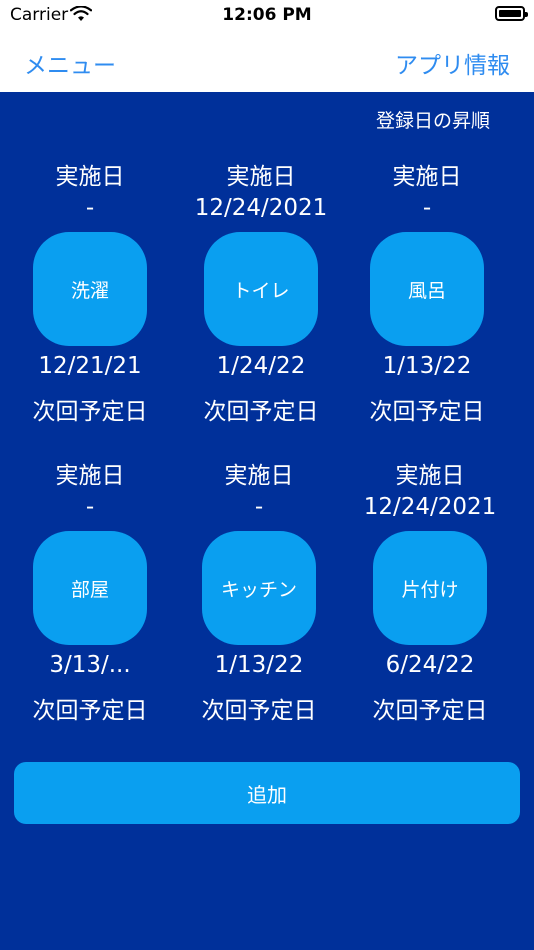 The width and height of the screenshot is (534, 950). Describe the element at coordinates (267, 61) in the screenshot. I see `navigation-bar: メニュー アプリ情報` at that location.